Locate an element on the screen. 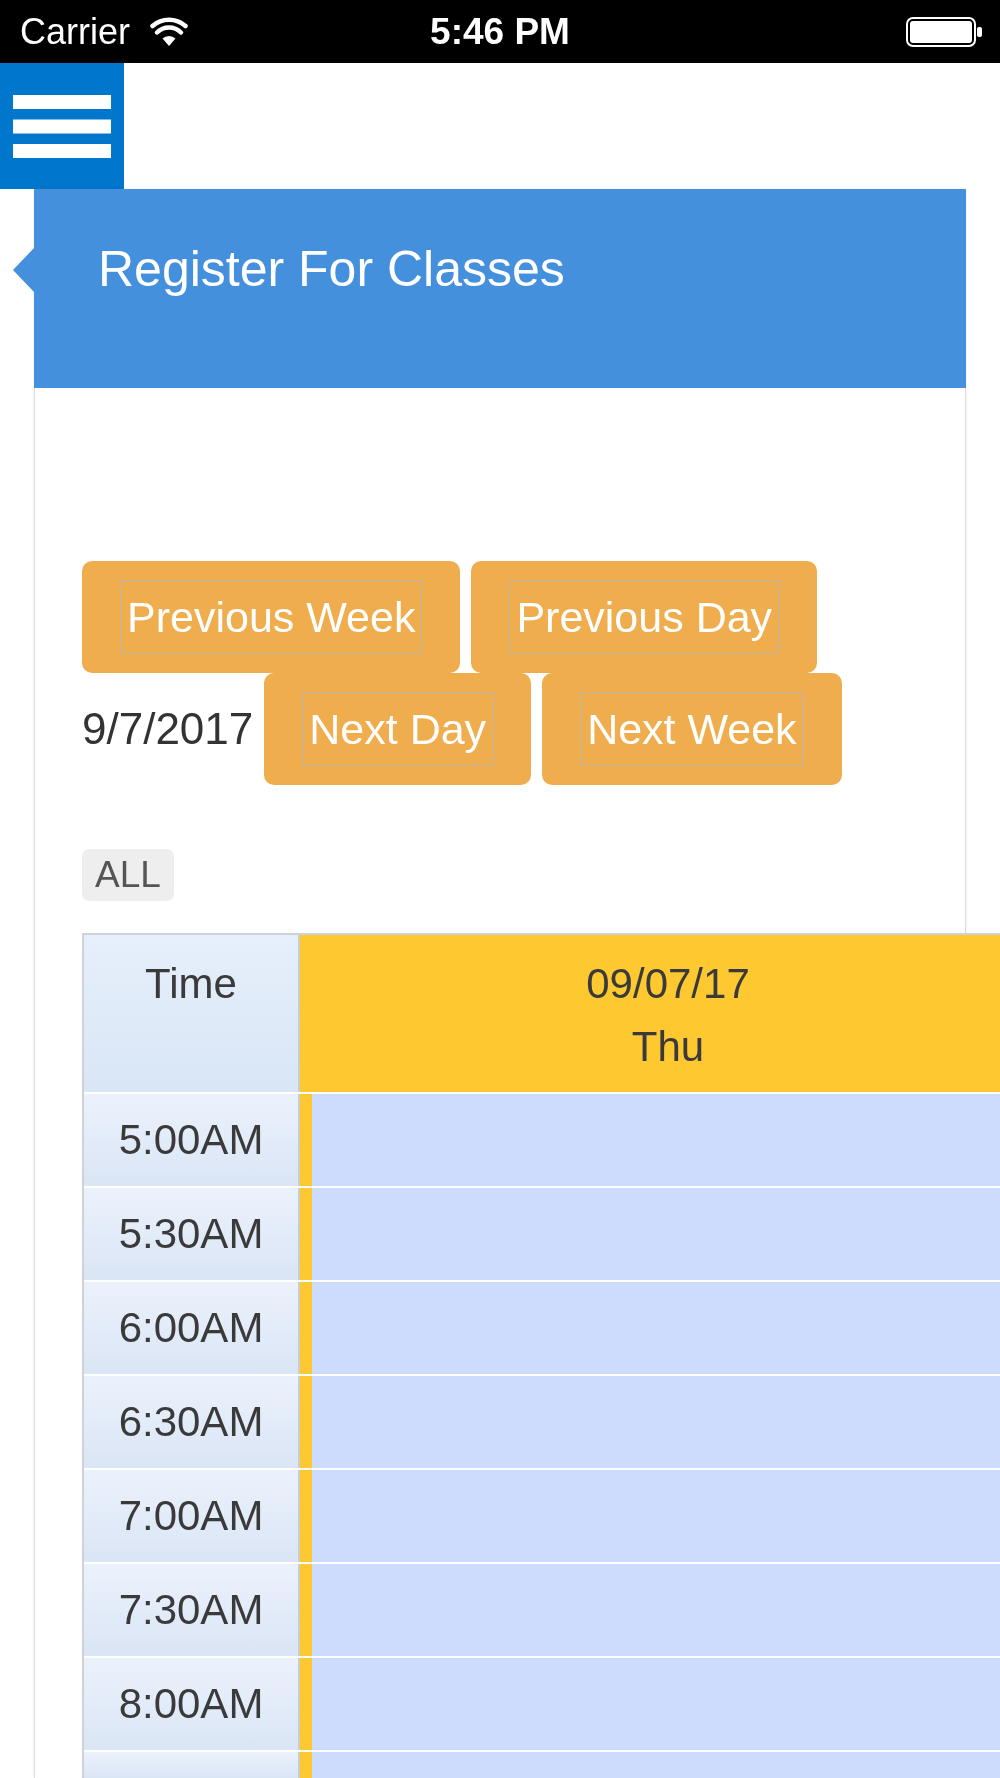 This screenshot has height=1778, width=1000. clock-text: 5:46 PM is located at coordinates (500, 31).